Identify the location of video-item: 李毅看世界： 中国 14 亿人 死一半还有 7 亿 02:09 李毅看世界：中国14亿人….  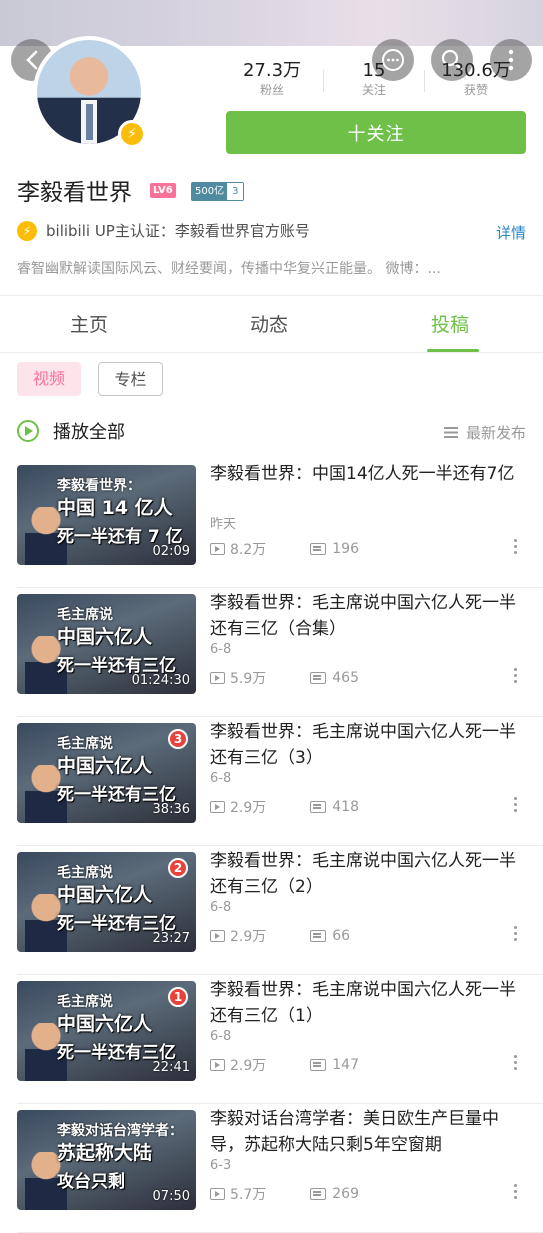
(271, 523).